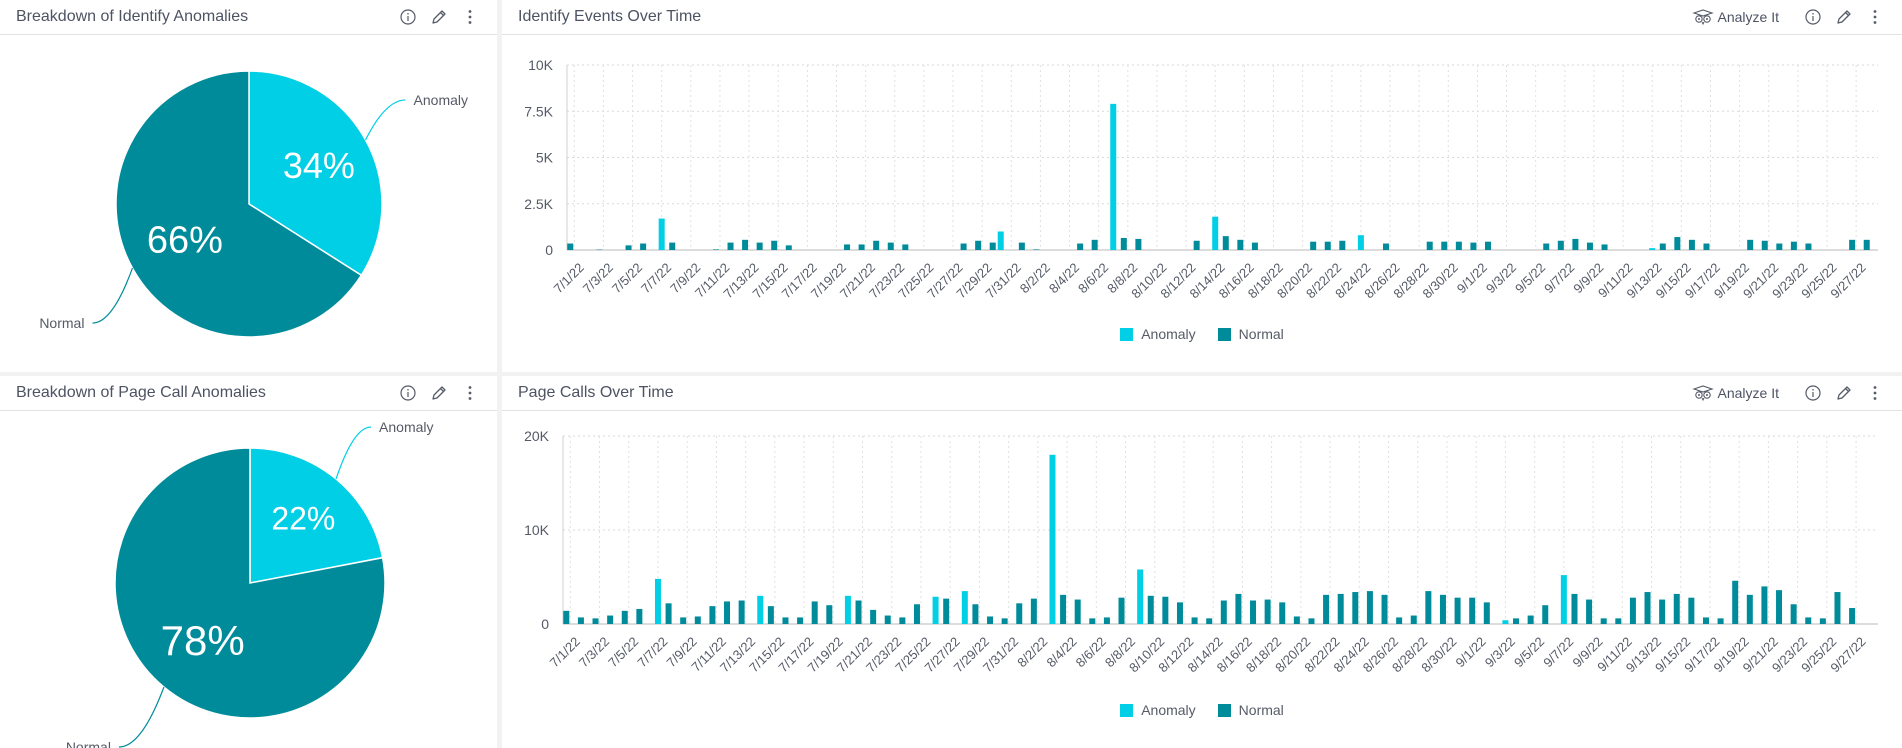  I want to click on legend-item-anomaly: Anomaly, so click(1158, 710).